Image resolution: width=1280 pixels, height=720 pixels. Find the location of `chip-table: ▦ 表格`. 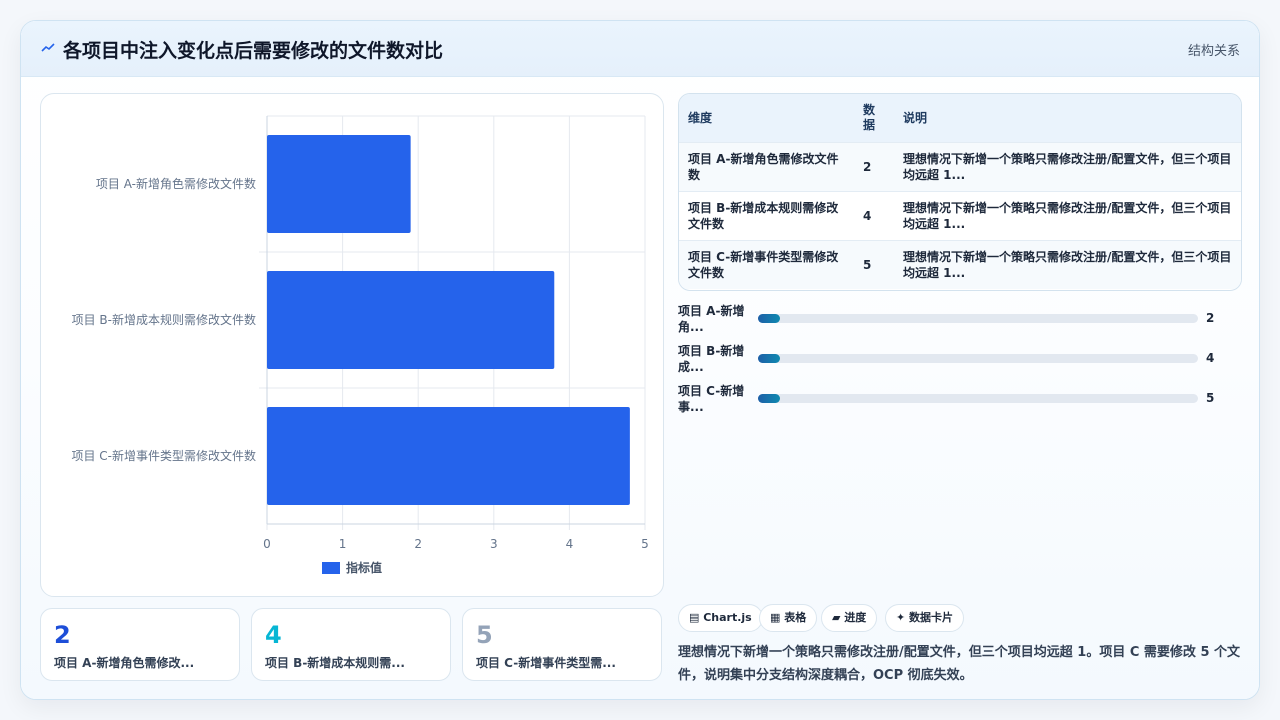

chip-table: ▦ 表格 is located at coordinates (788, 618).